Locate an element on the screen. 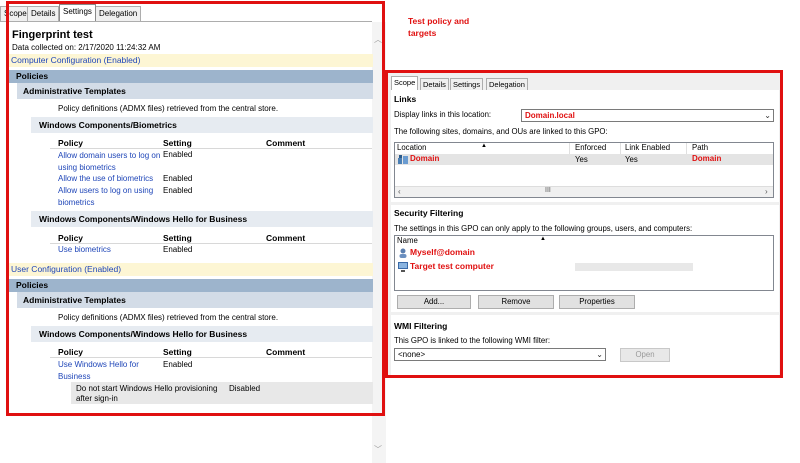  biometrics-section-header: Windows Components/Biometrics is located at coordinates (202, 125).